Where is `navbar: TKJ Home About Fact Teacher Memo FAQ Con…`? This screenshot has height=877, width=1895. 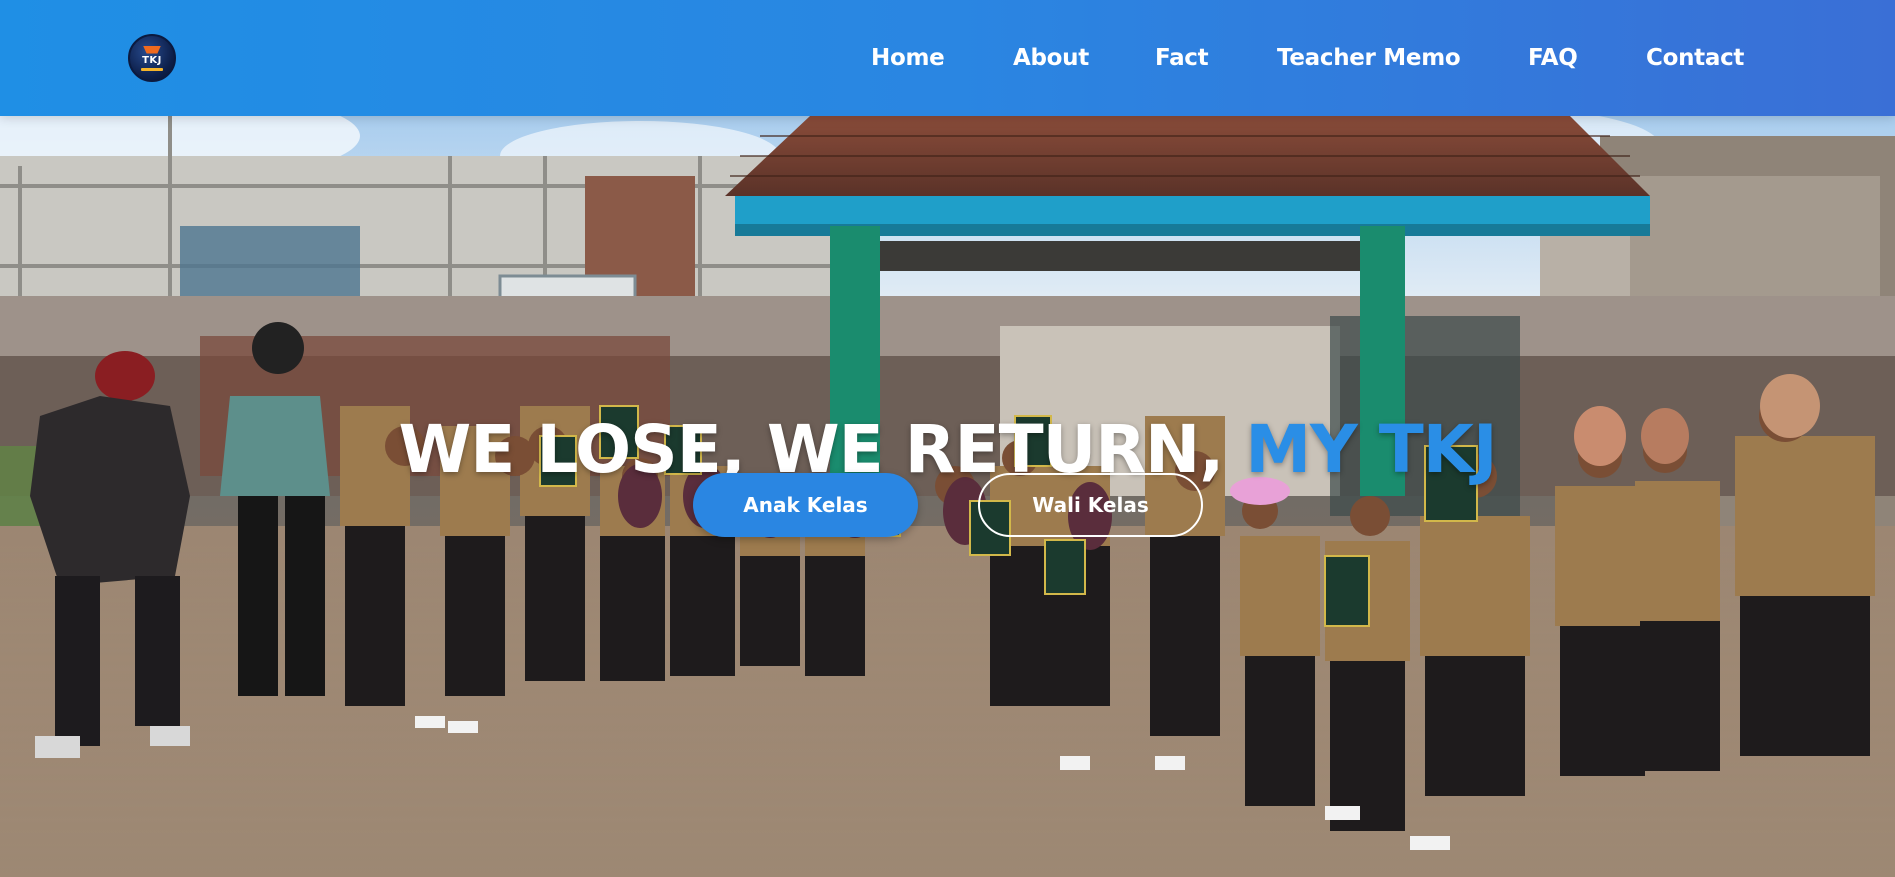 navbar: TKJ Home About Fact Teacher Memo FAQ Con… is located at coordinates (947, 58).